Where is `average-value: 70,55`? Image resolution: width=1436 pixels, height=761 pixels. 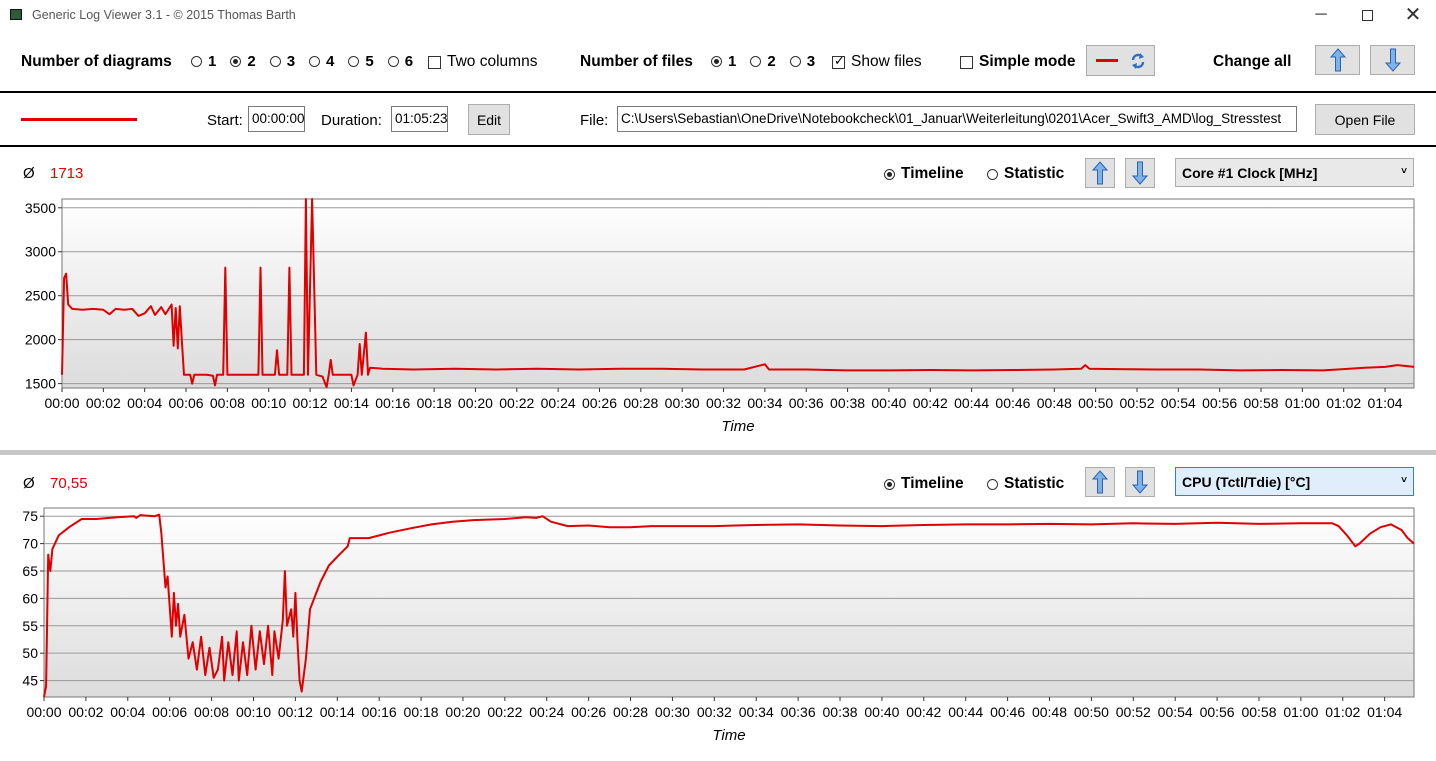 average-value: 70,55 is located at coordinates (69, 483).